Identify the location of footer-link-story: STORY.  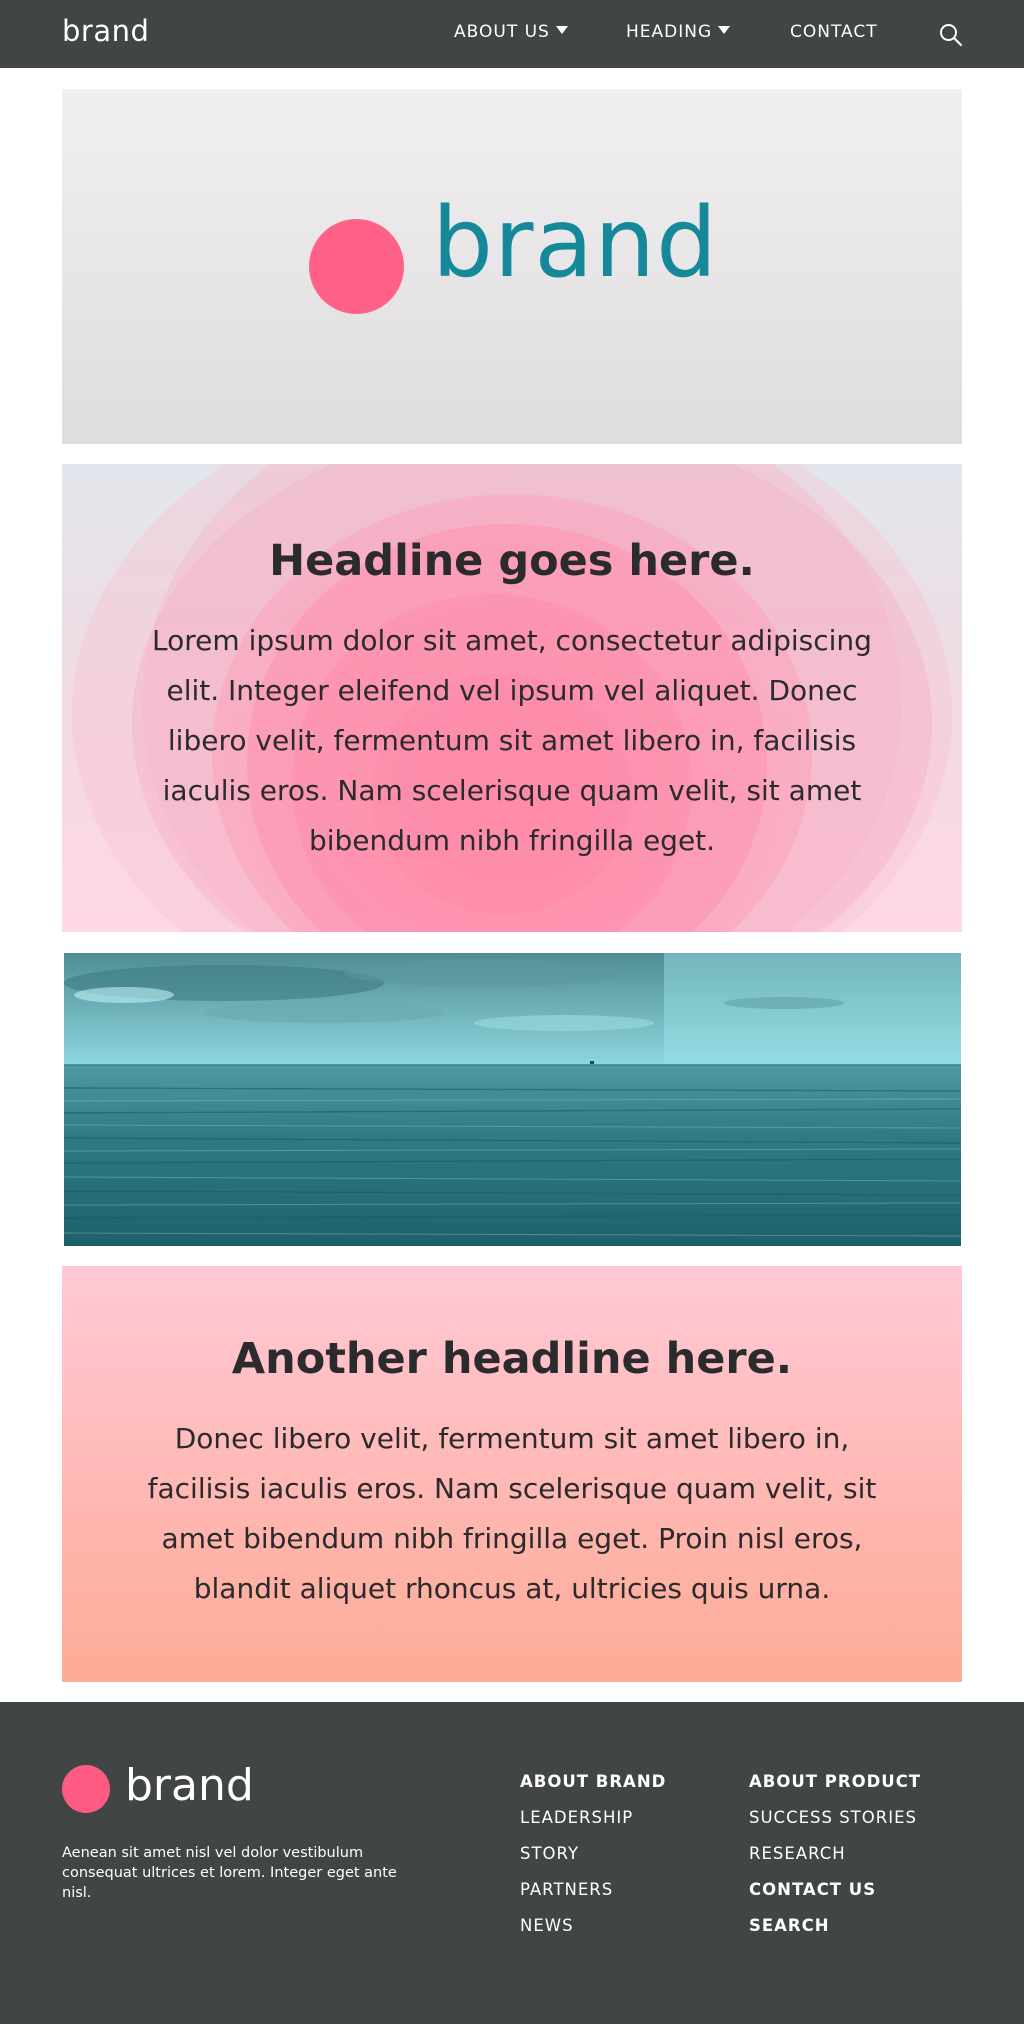
(593, 1860).